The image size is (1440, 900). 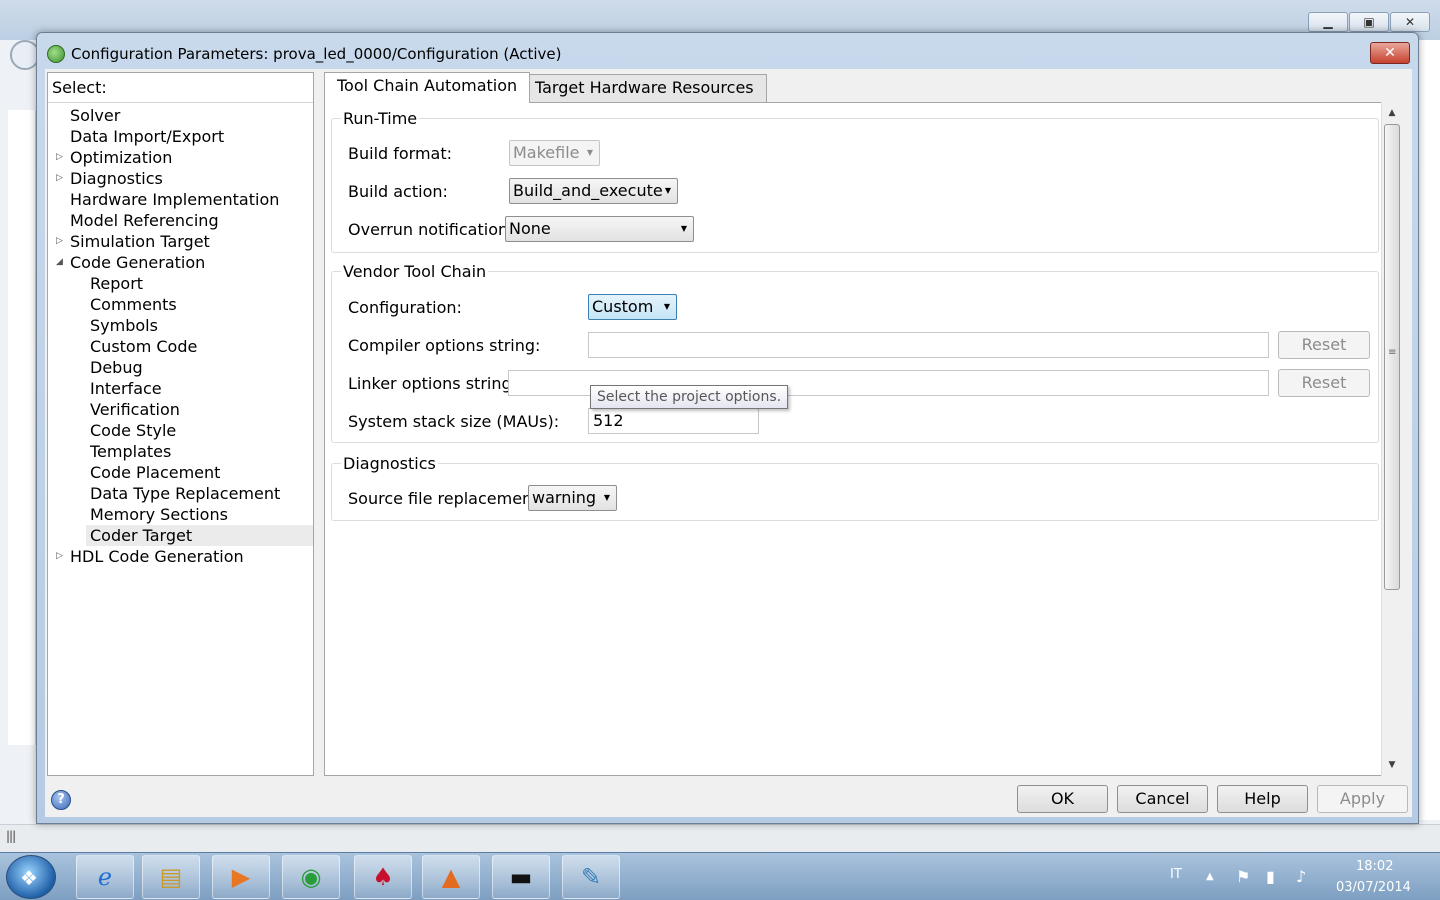 What do you see at coordinates (95, 115) in the screenshot?
I see `tree-item-solver: Solver` at bounding box center [95, 115].